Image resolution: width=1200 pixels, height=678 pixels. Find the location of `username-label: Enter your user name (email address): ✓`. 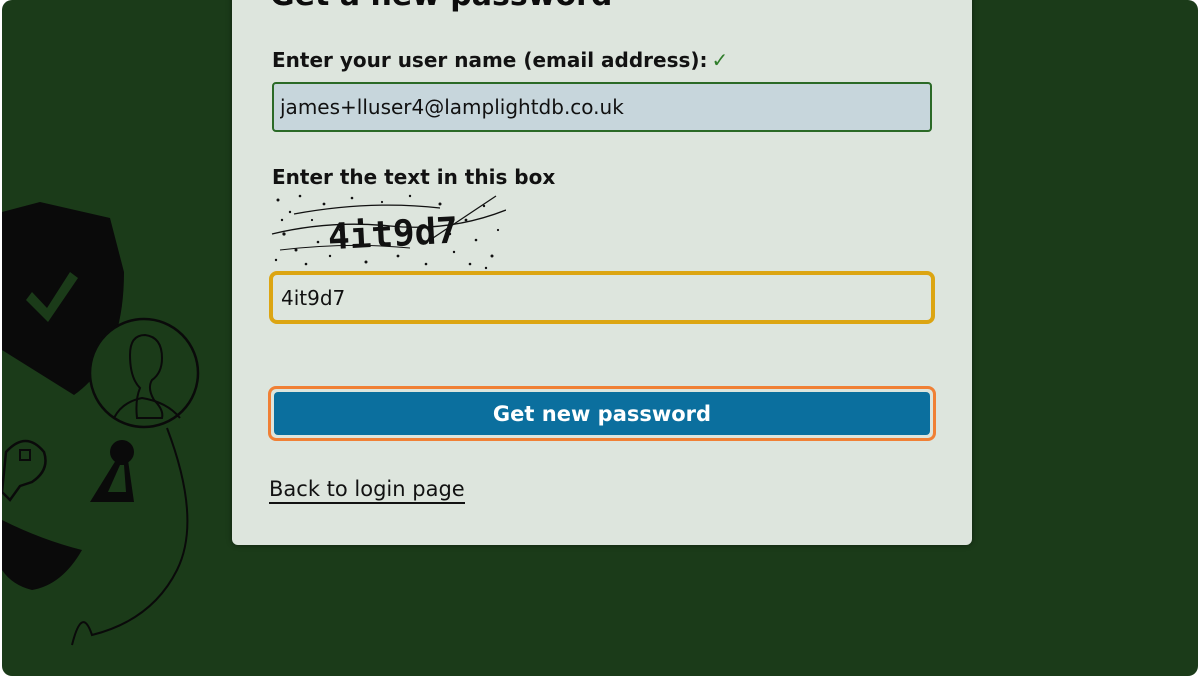

username-label: Enter your user name (email address): ✓ is located at coordinates (500, 60).